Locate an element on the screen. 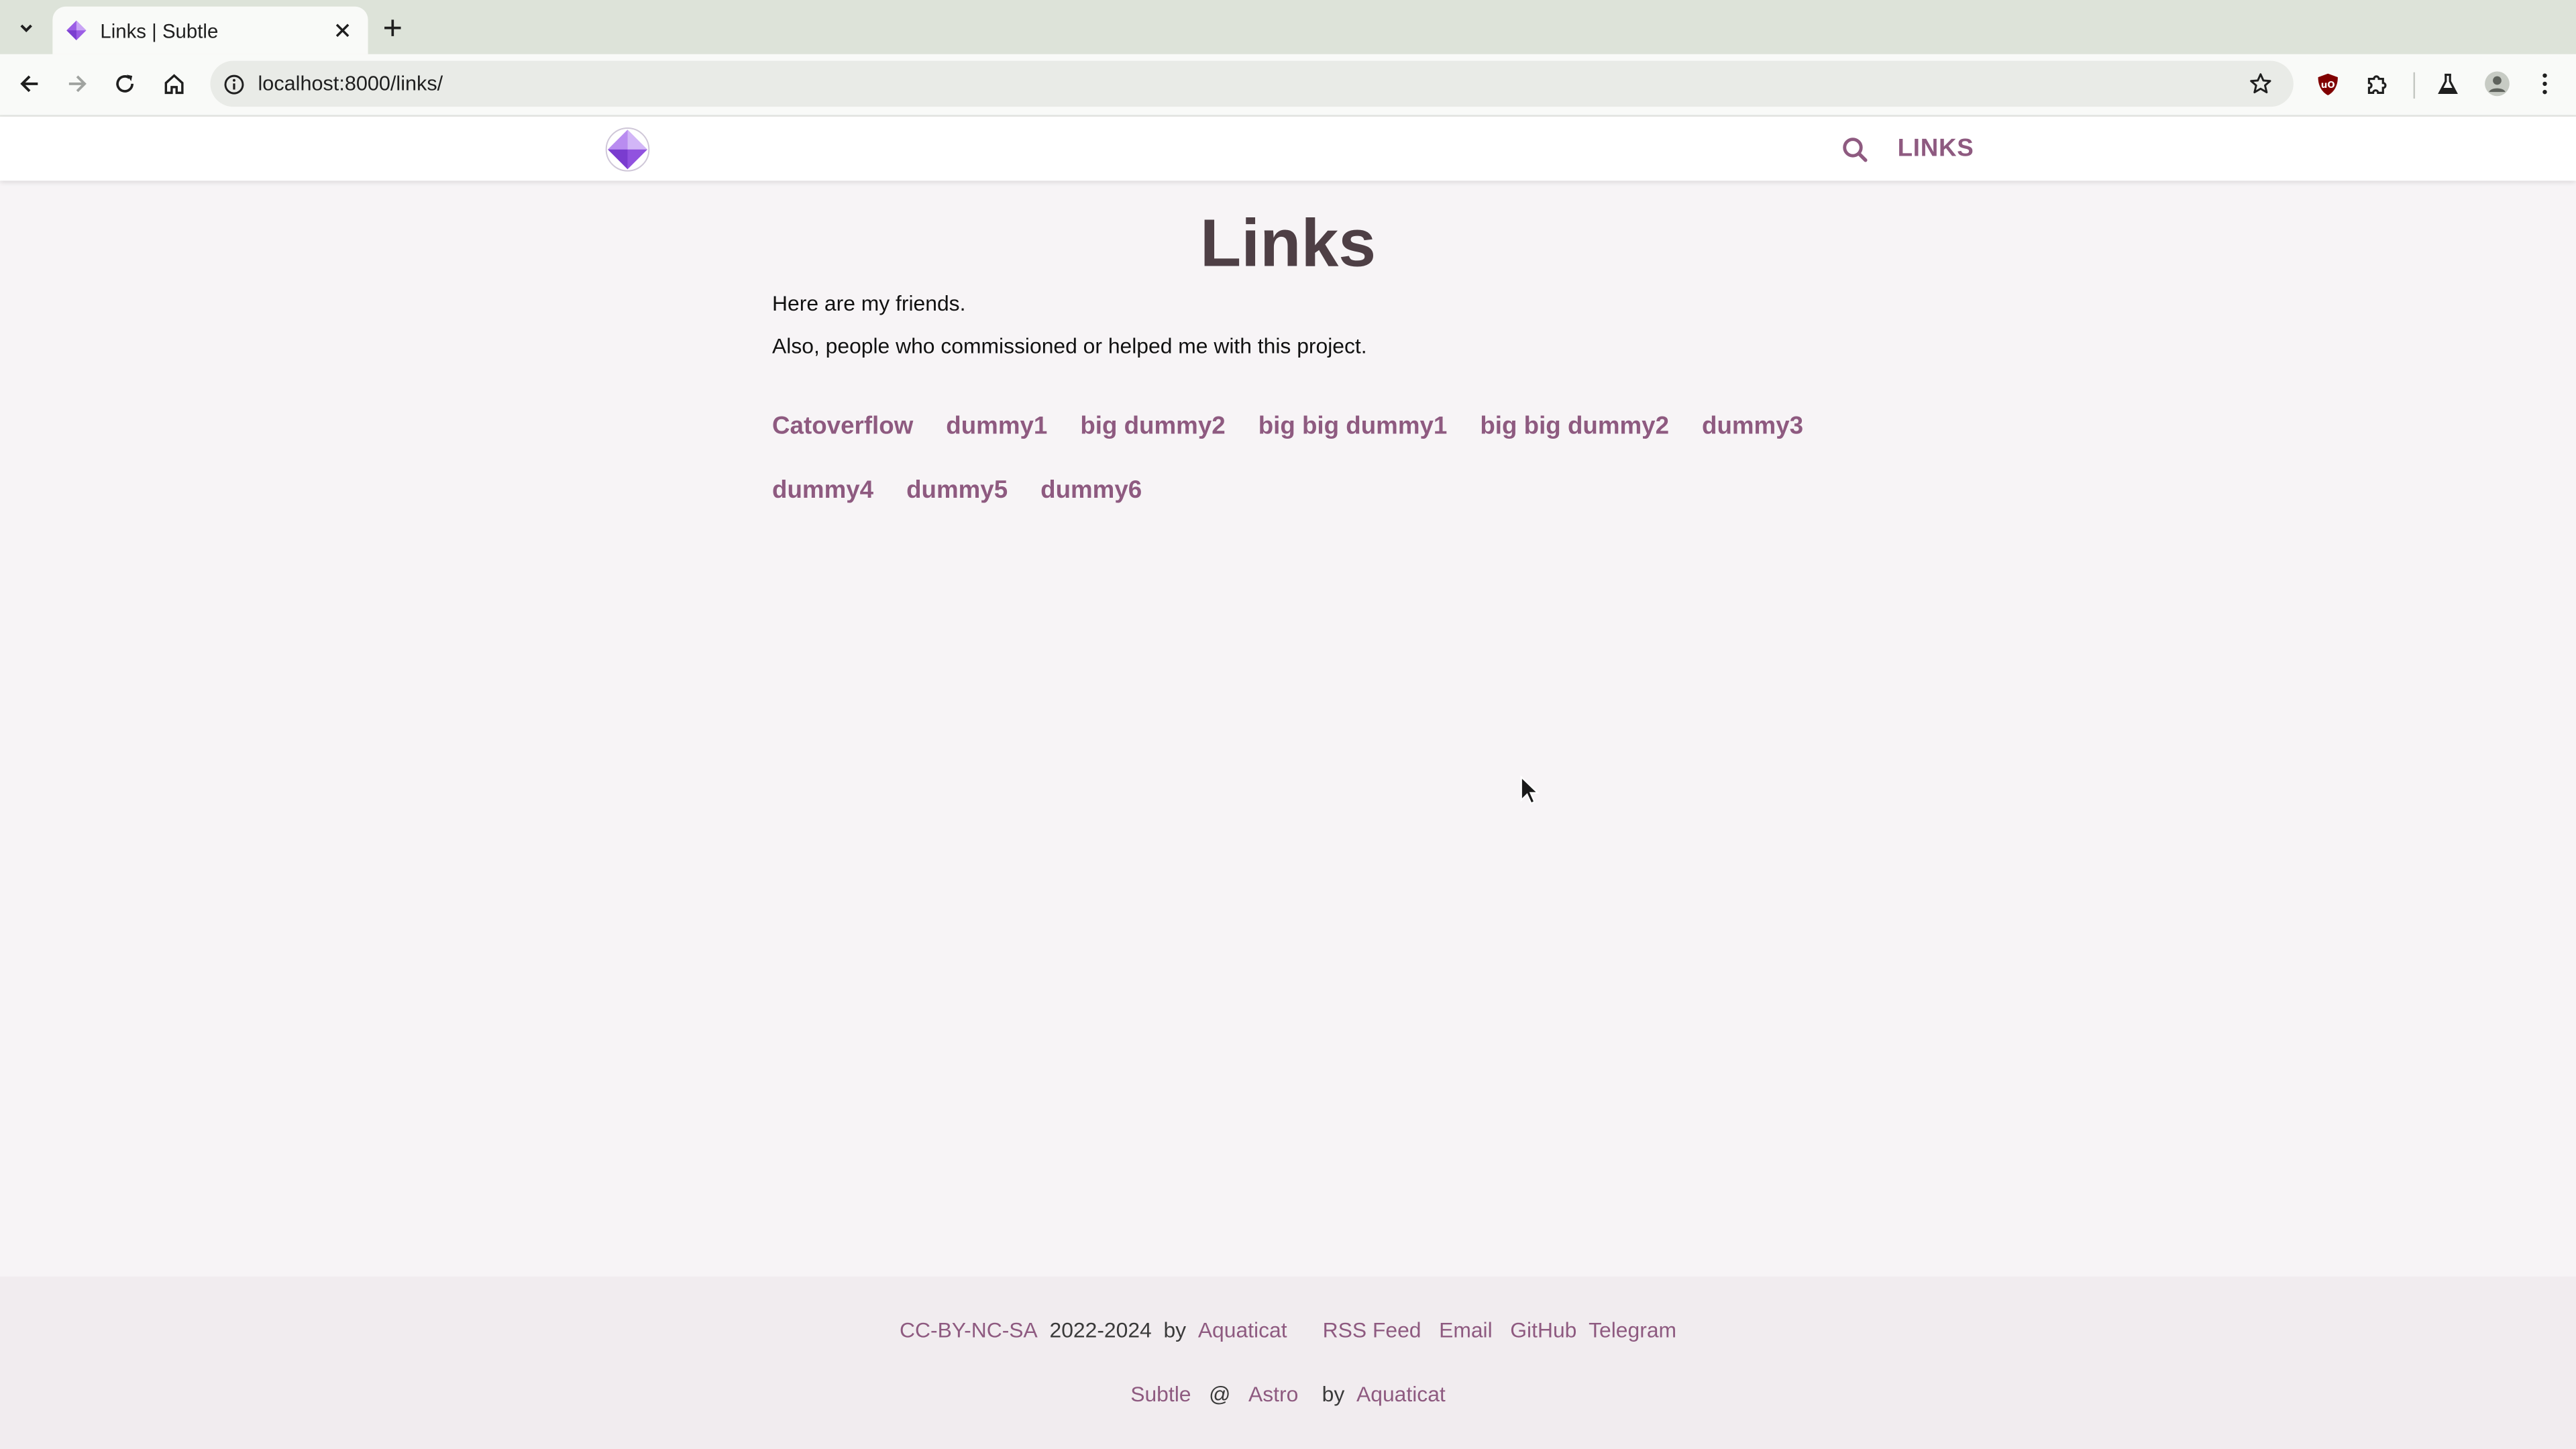 The width and height of the screenshot is (2576, 1449). arrow-left-icon is located at coordinates (29, 84).